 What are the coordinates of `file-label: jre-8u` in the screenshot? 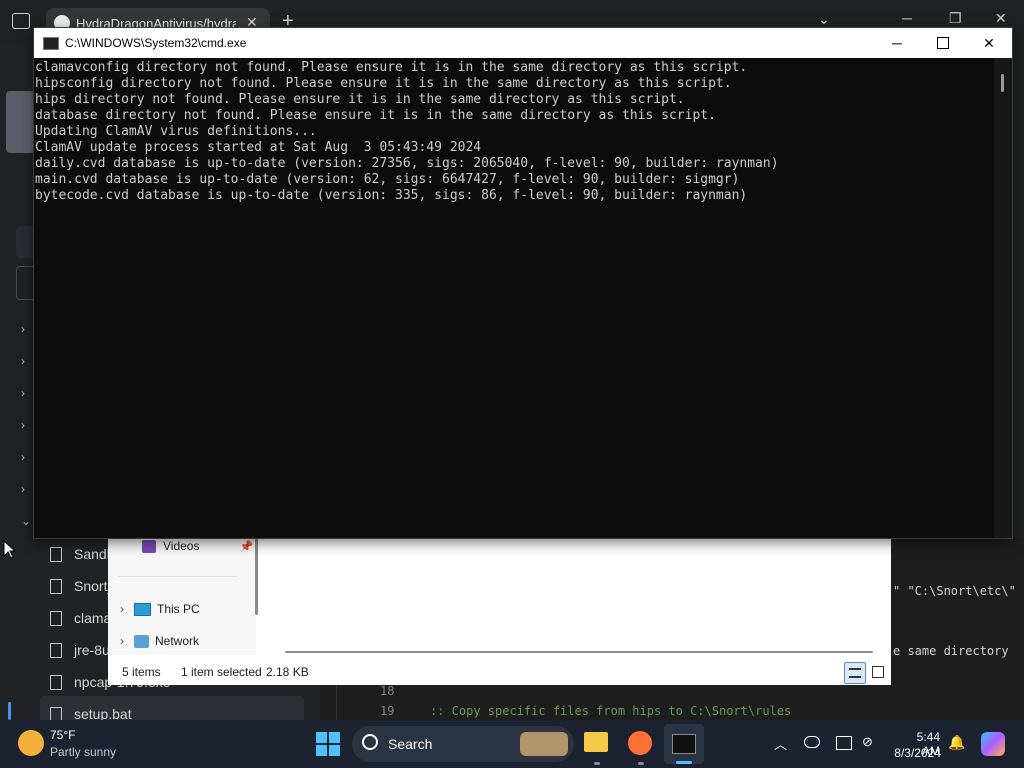 It's located at (92, 650).